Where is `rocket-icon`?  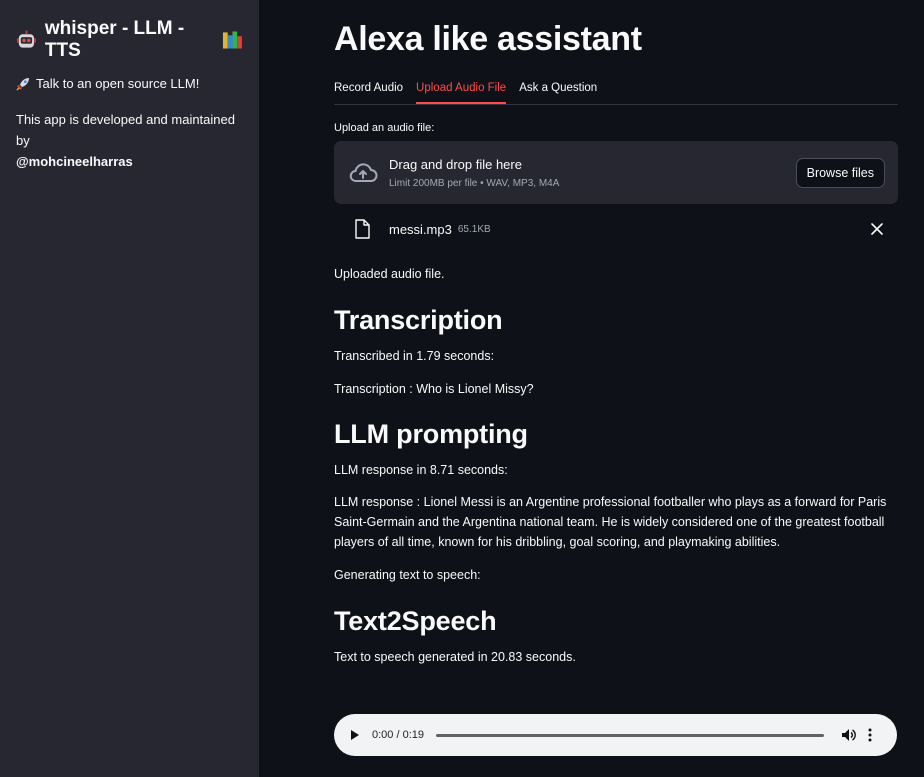 rocket-icon is located at coordinates (22, 84).